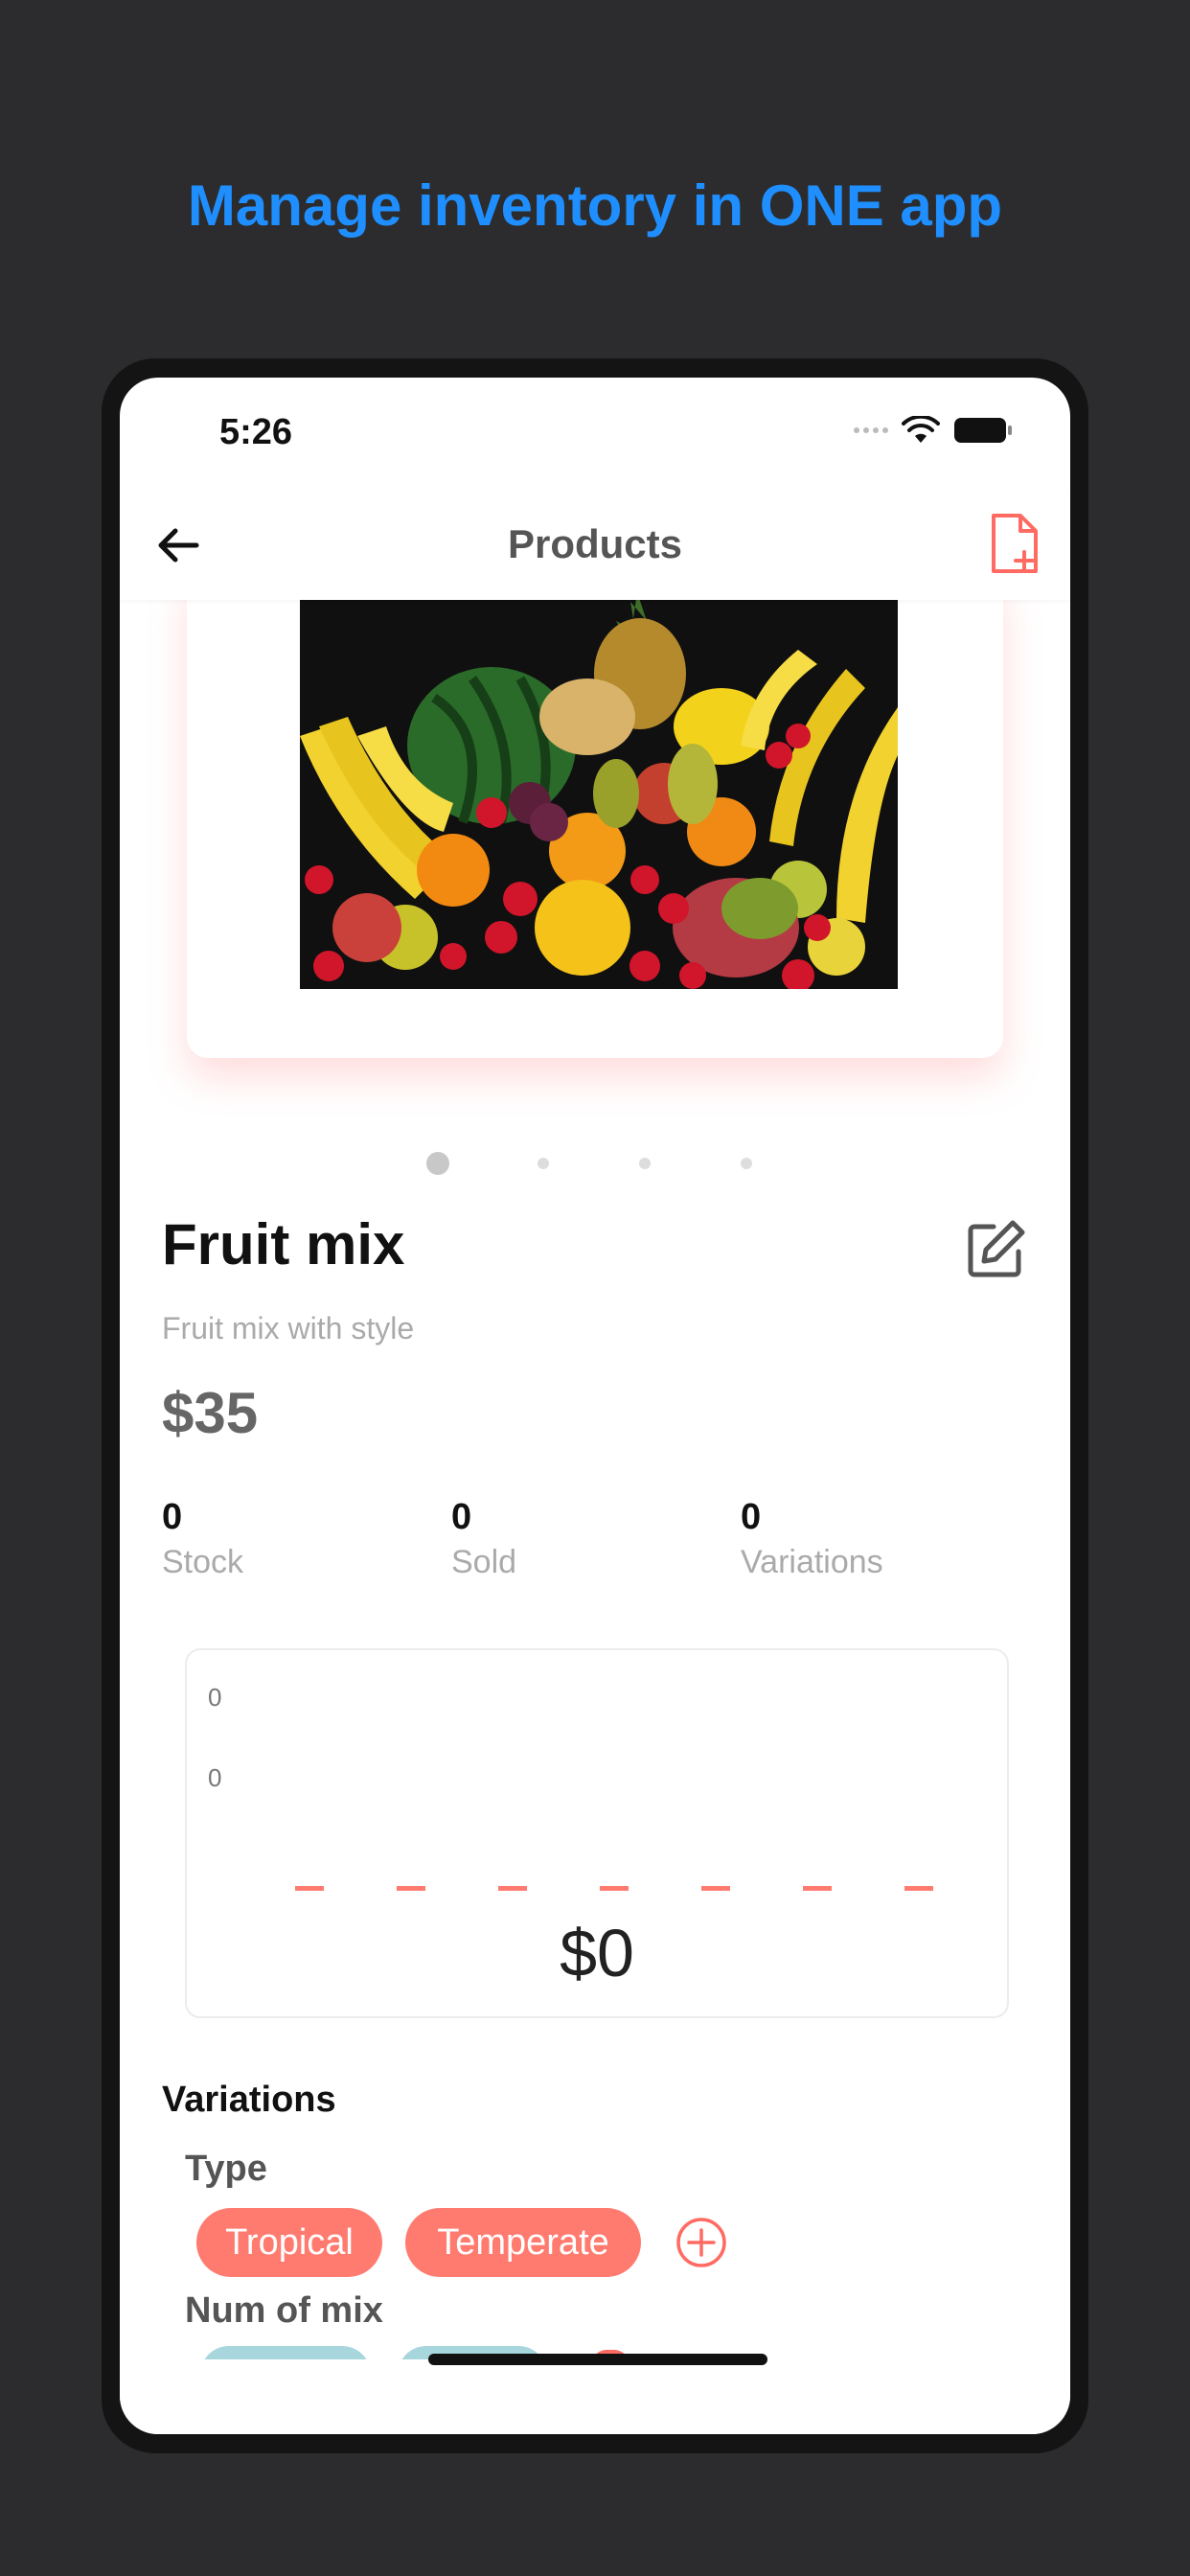  What do you see at coordinates (210, 1413) in the screenshot?
I see `product-price: $35` at bounding box center [210, 1413].